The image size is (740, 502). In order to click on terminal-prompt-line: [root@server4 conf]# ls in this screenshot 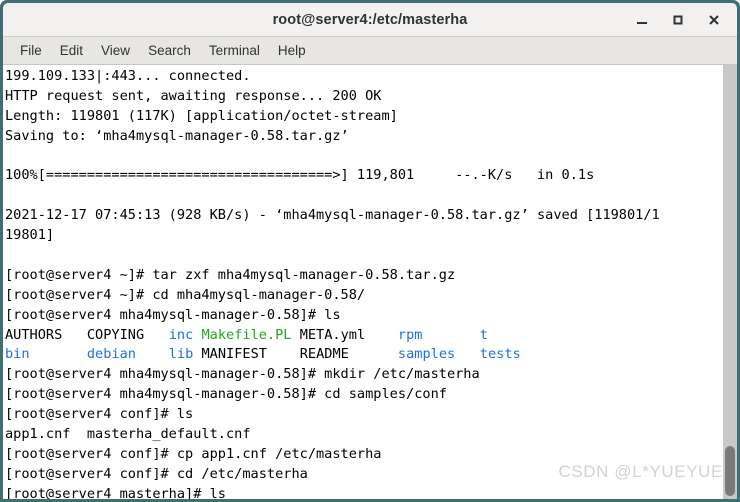, I will do `click(99, 414)`.